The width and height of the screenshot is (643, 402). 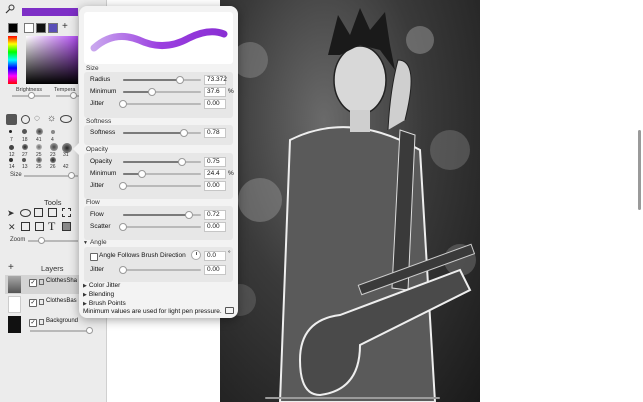 I want to click on brush-size-label: 25, so click(x=39, y=167).